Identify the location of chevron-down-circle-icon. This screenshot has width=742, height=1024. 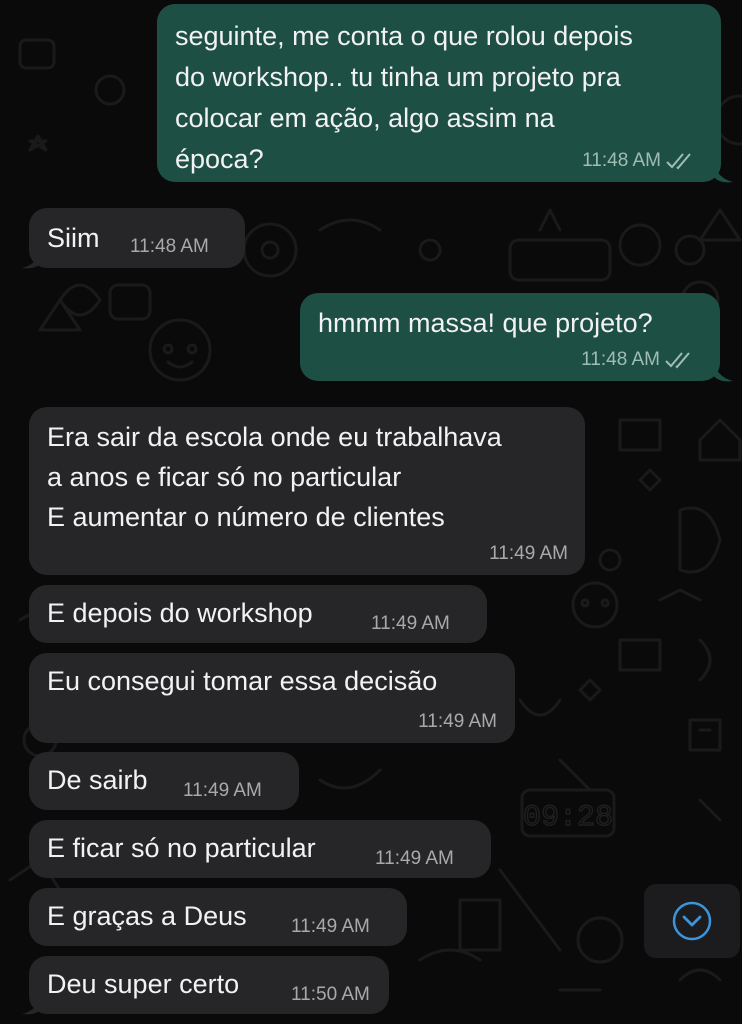
(692, 921).